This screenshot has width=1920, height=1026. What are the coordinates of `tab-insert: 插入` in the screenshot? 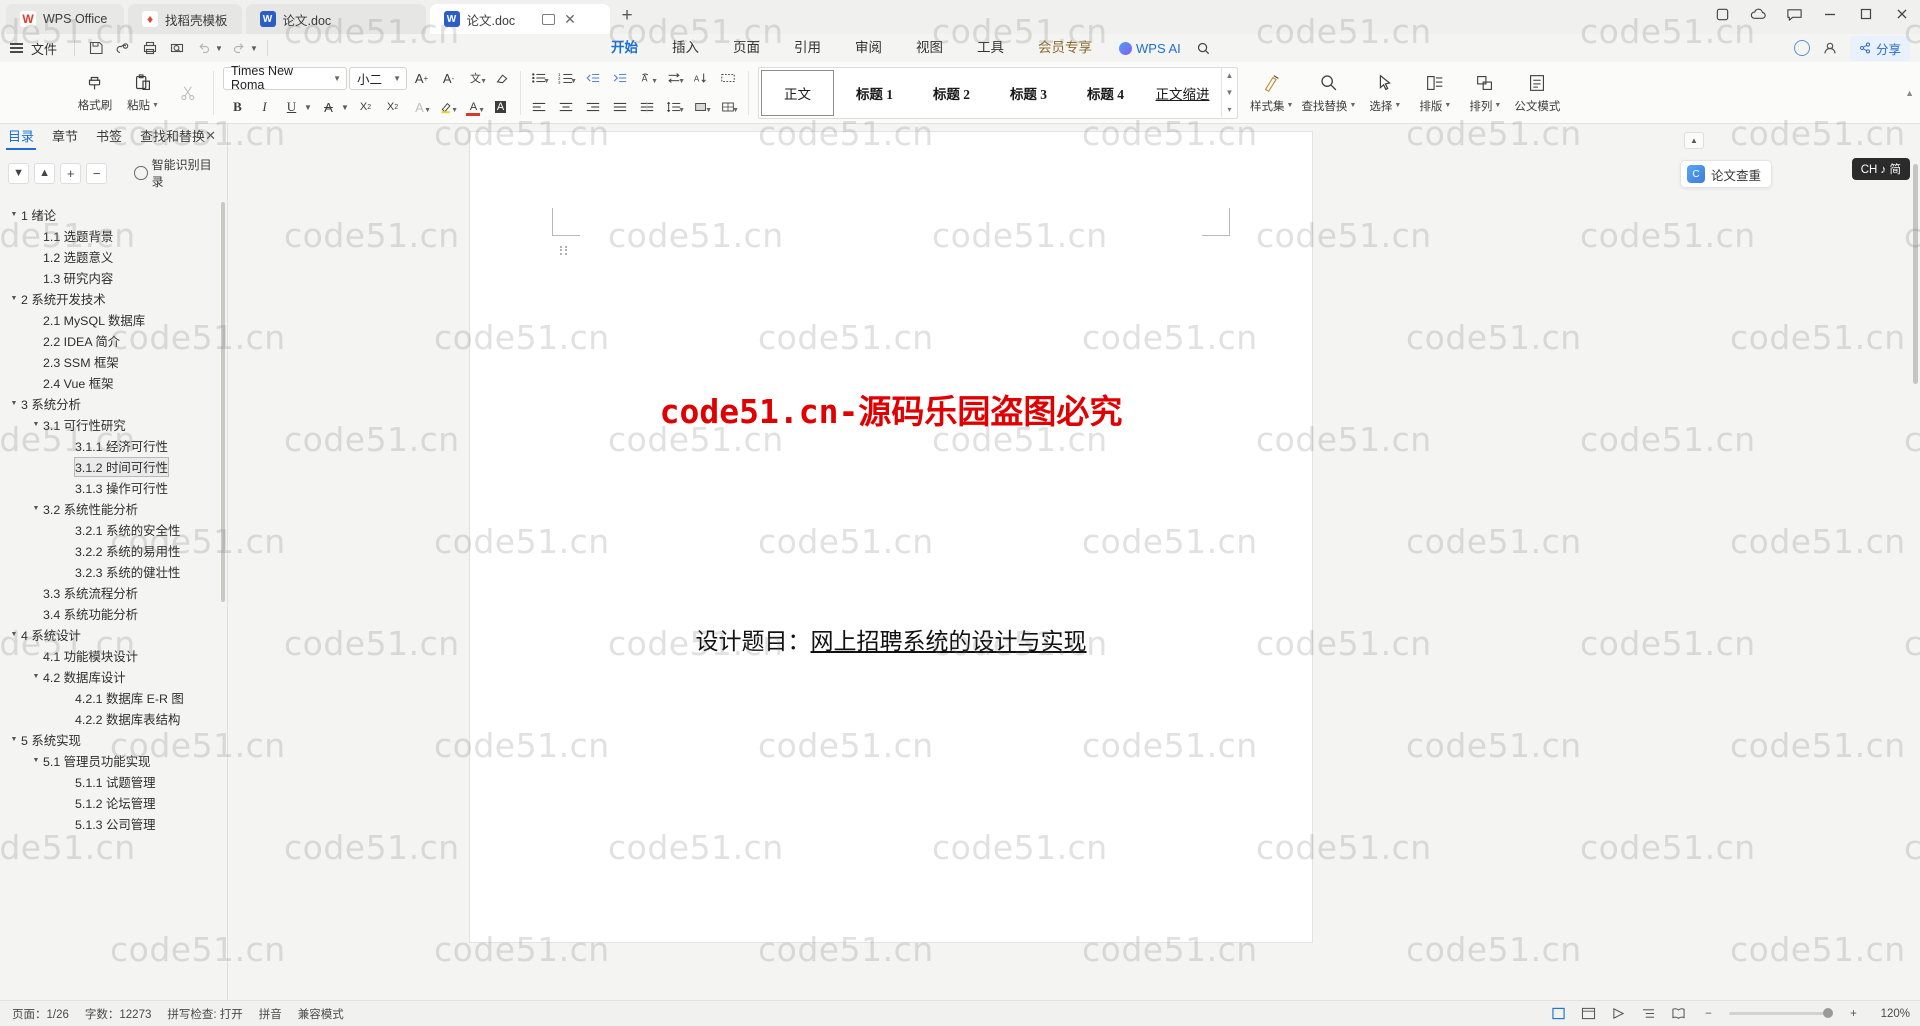 It's located at (685, 48).